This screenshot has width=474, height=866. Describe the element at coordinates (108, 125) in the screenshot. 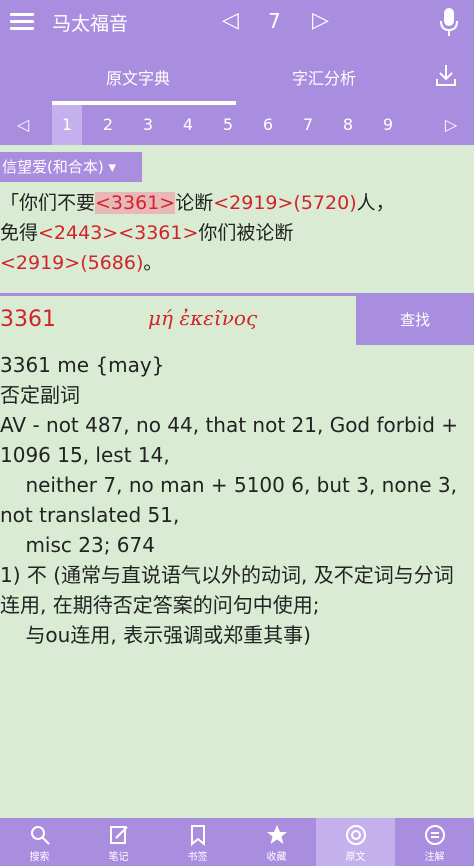

I see `pager-item: 2` at that location.